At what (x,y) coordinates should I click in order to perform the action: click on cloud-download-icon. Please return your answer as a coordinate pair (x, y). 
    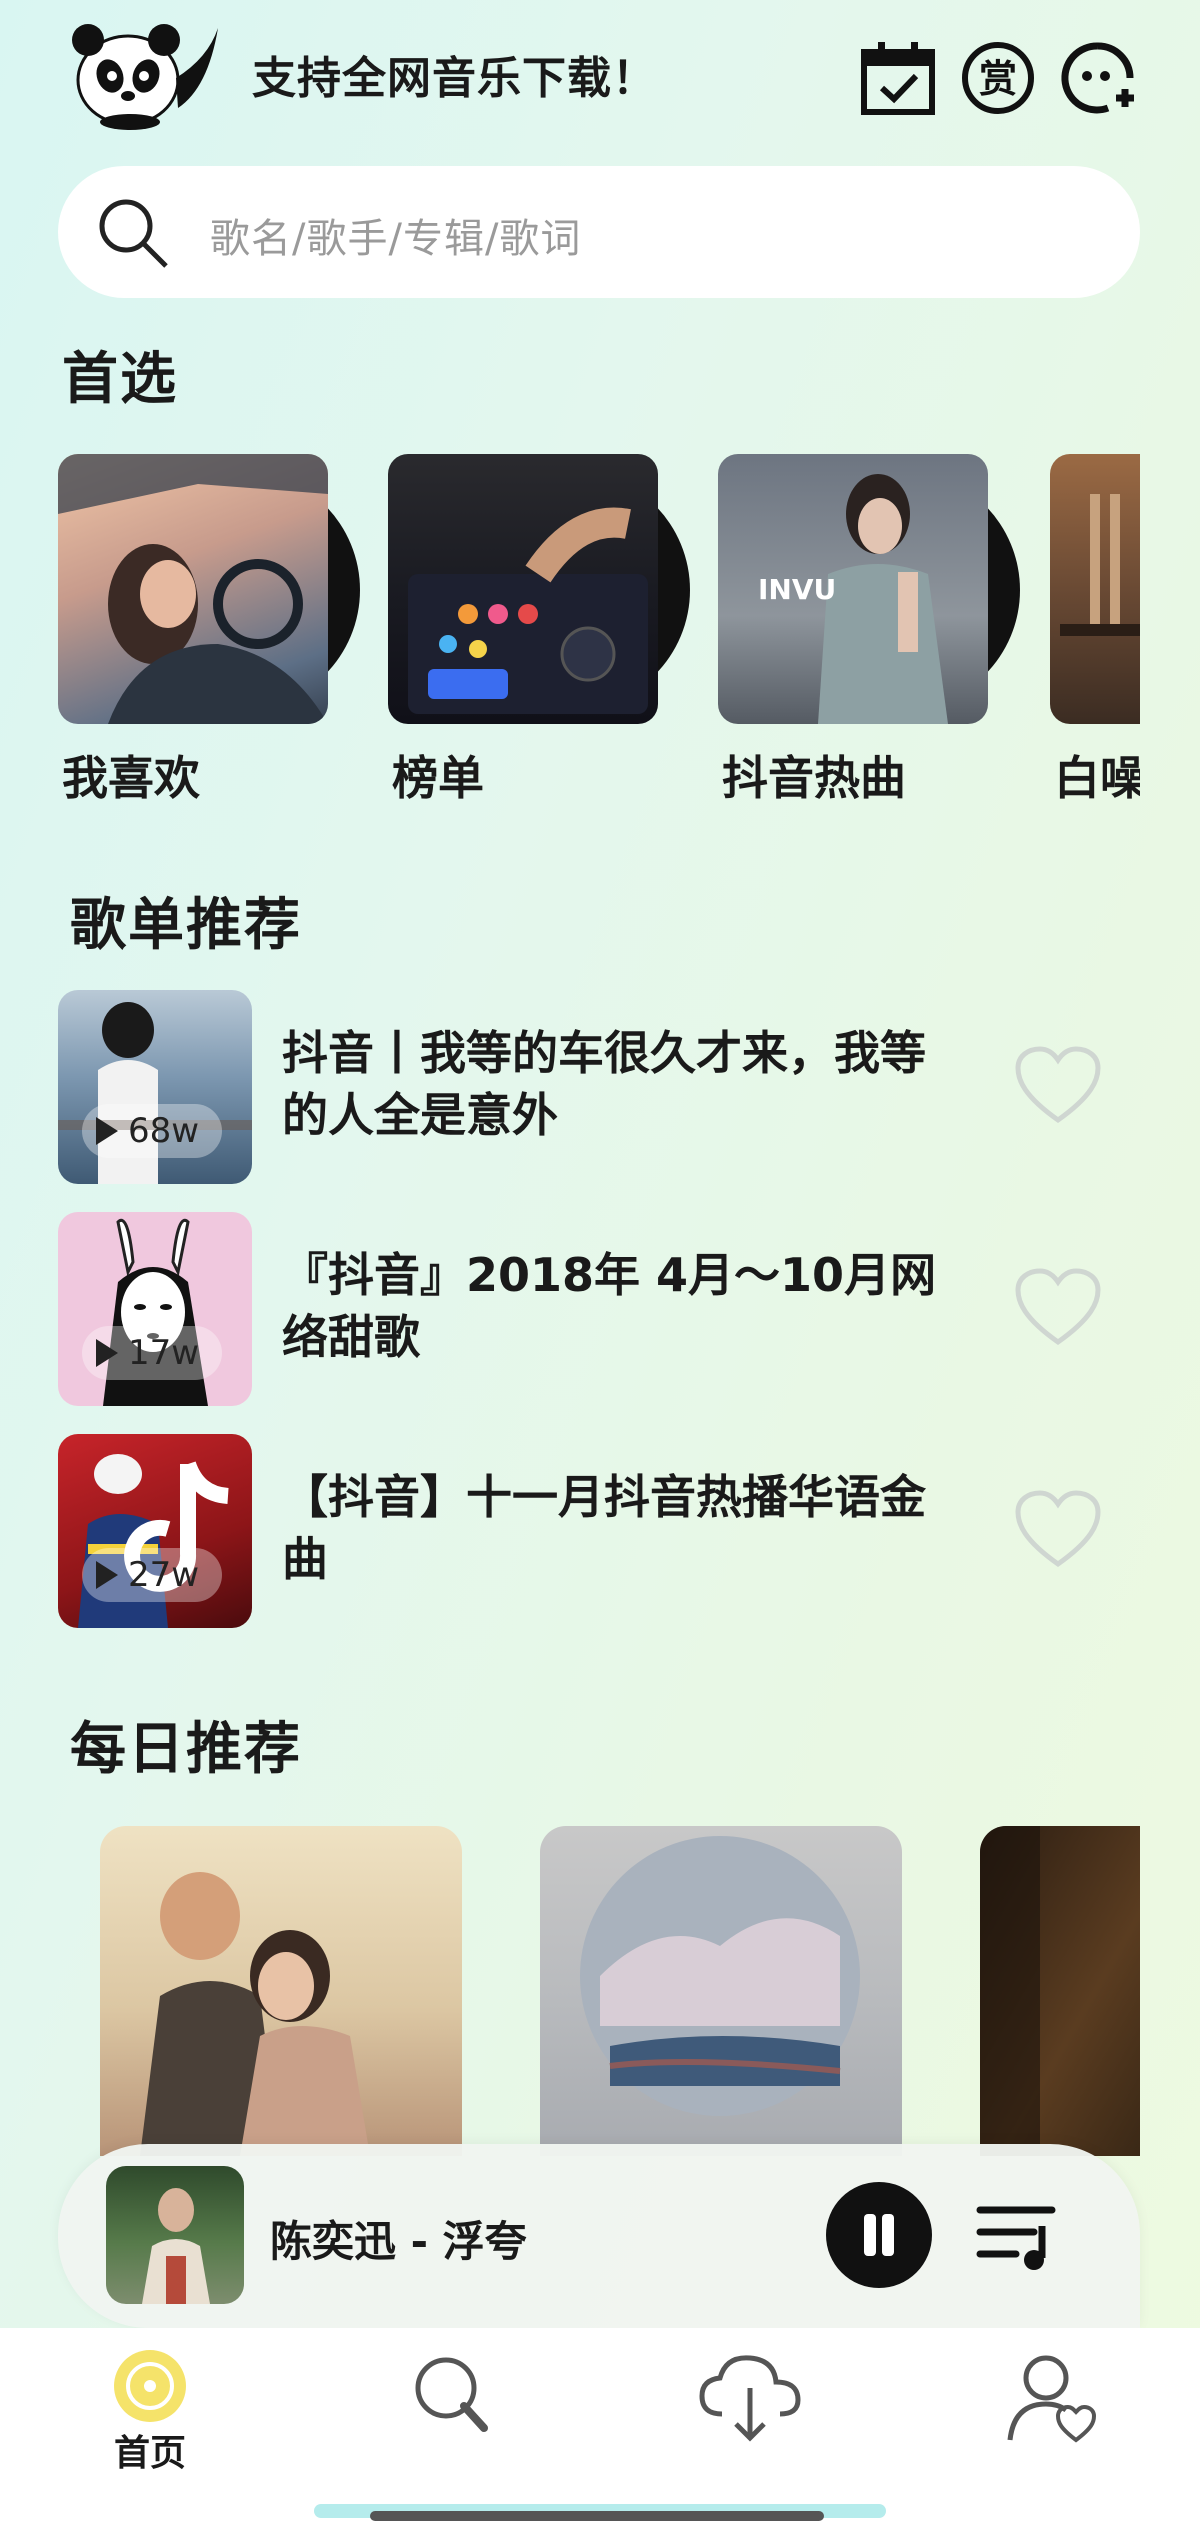
    Looking at the image, I should click on (750, 2413).